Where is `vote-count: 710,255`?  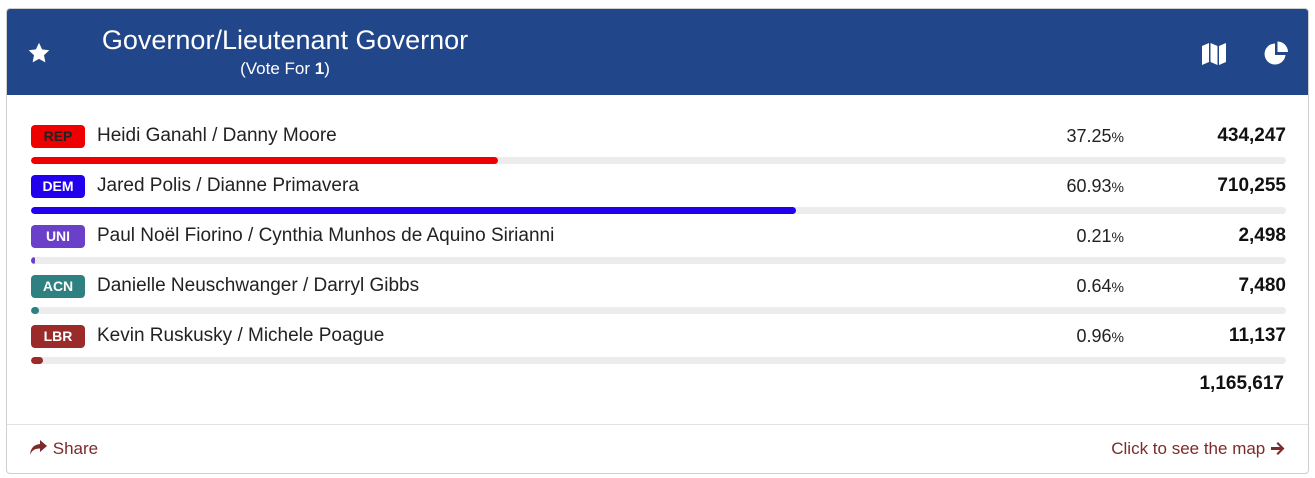 vote-count: 710,255 is located at coordinates (1251, 185).